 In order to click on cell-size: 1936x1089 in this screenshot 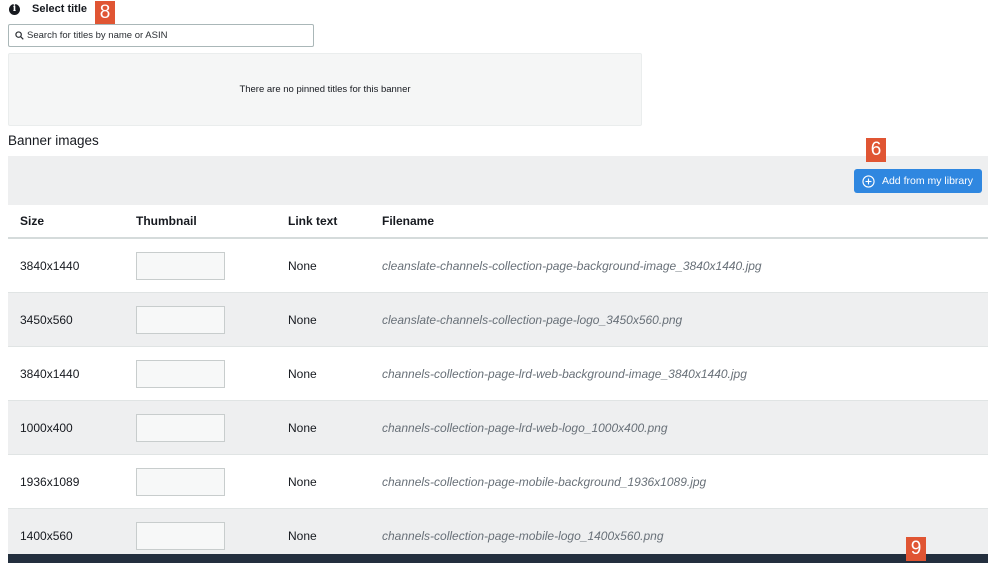, I will do `click(66, 481)`.